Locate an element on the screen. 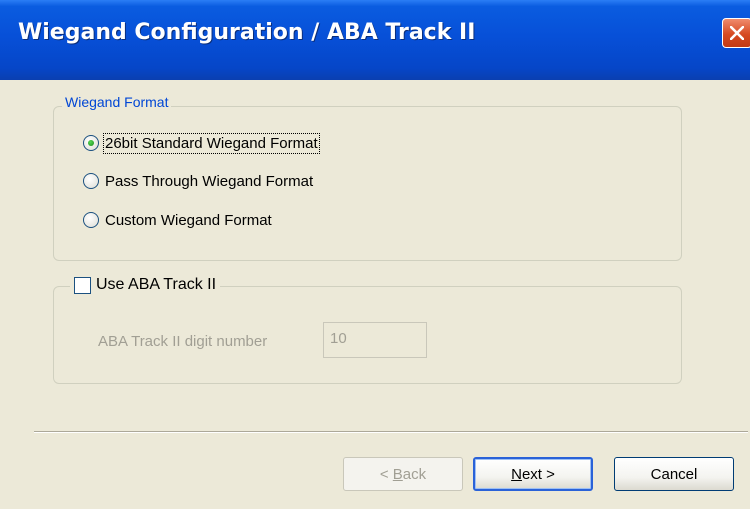  next-accelerator: N is located at coordinates (516, 474).